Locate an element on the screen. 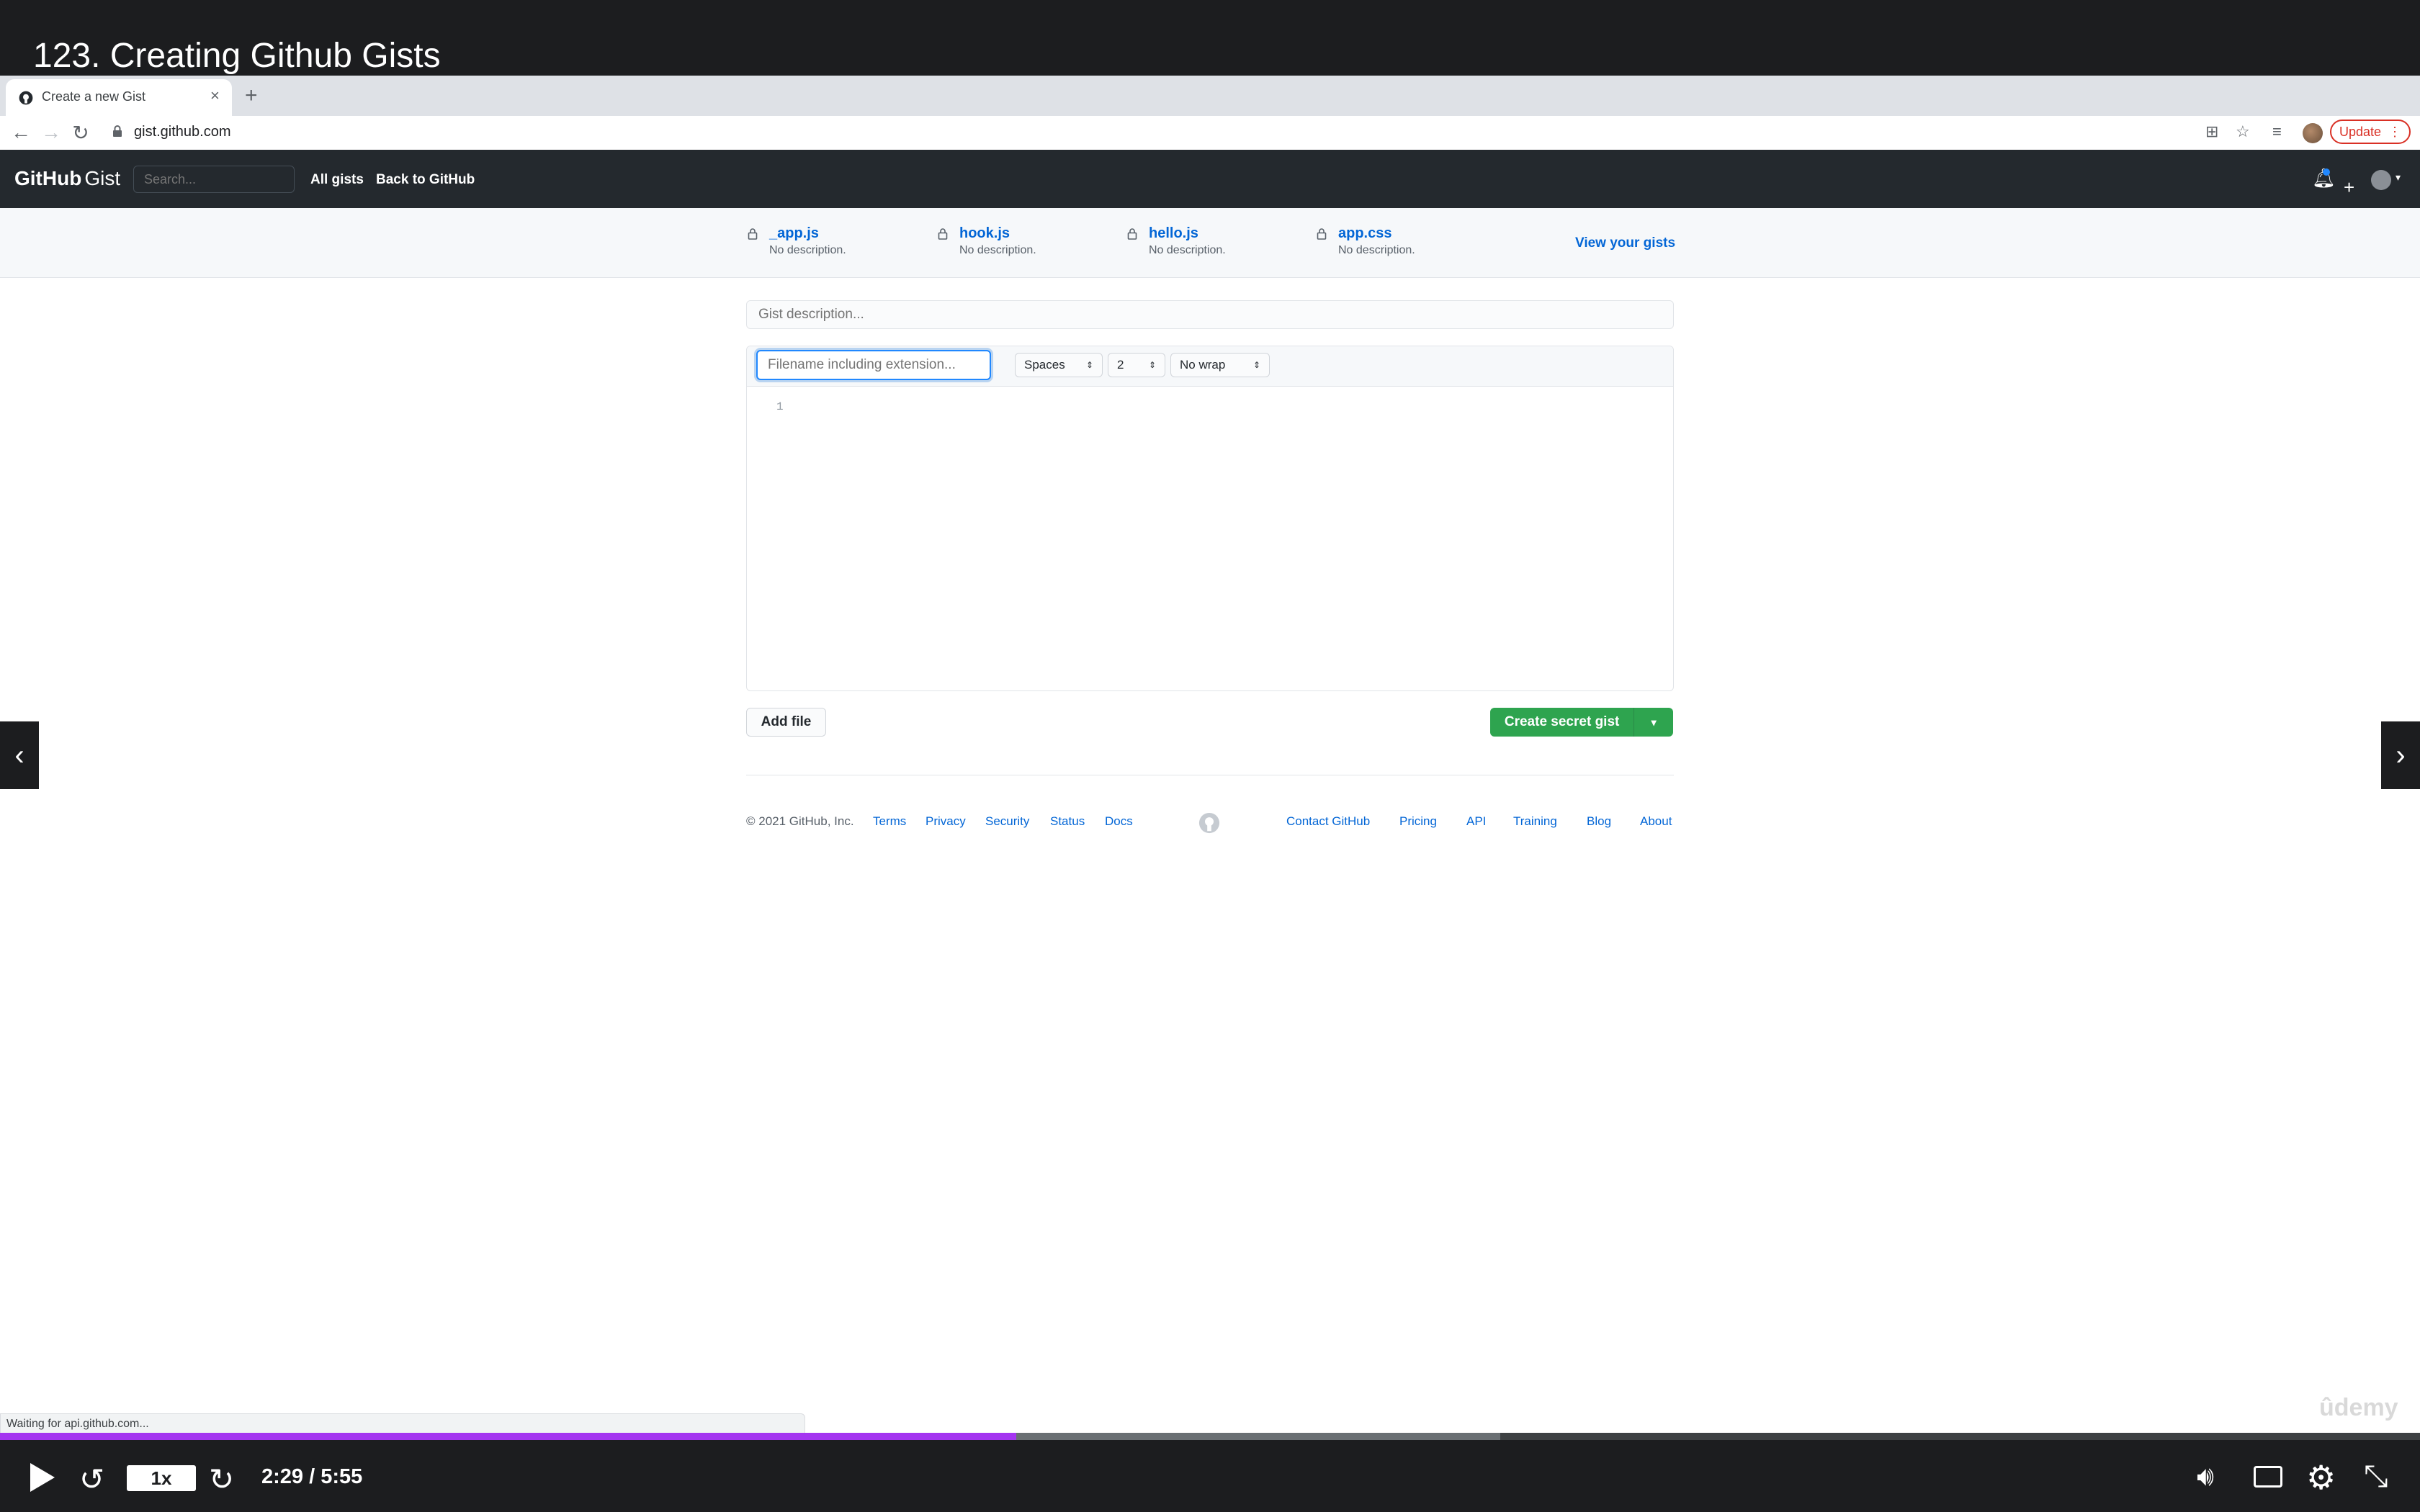  translate-icon: ⊞ is located at coordinates (2211, 131).